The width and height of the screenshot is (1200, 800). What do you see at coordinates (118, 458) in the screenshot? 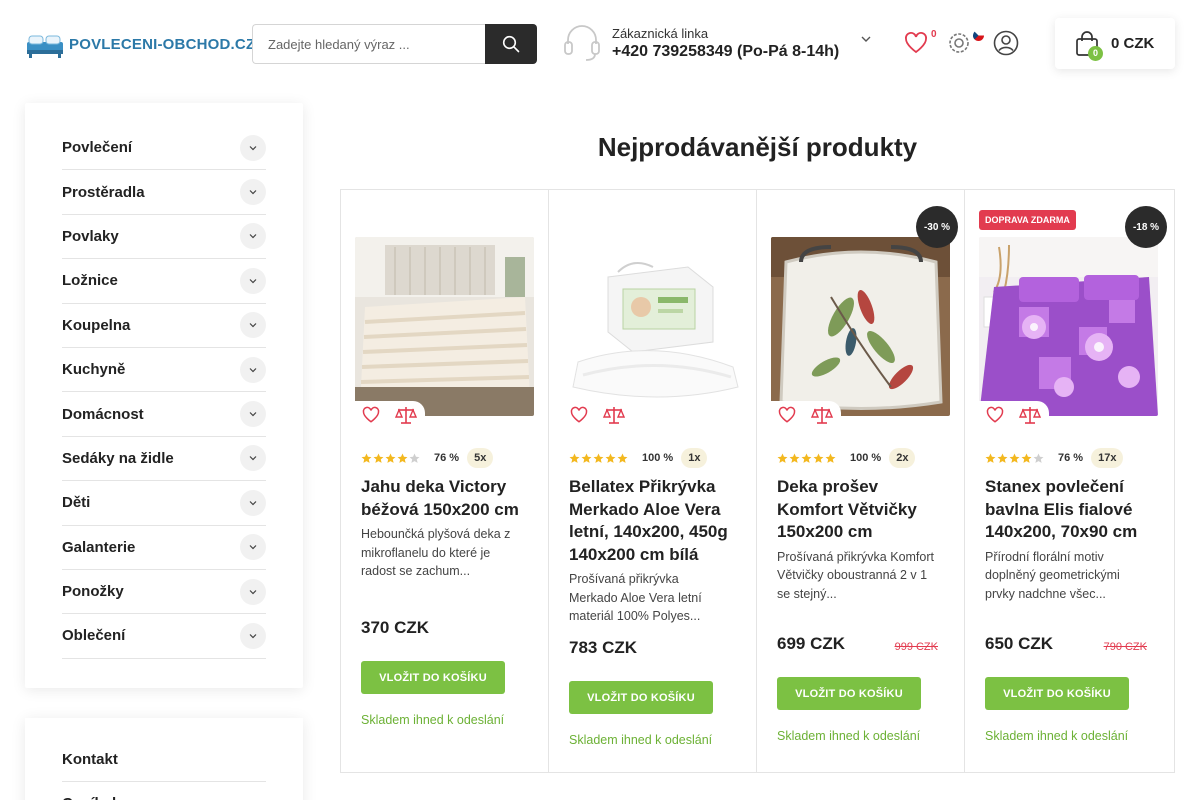
I see `sidebar-category-label: Sedáky na židle` at bounding box center [118, 458].